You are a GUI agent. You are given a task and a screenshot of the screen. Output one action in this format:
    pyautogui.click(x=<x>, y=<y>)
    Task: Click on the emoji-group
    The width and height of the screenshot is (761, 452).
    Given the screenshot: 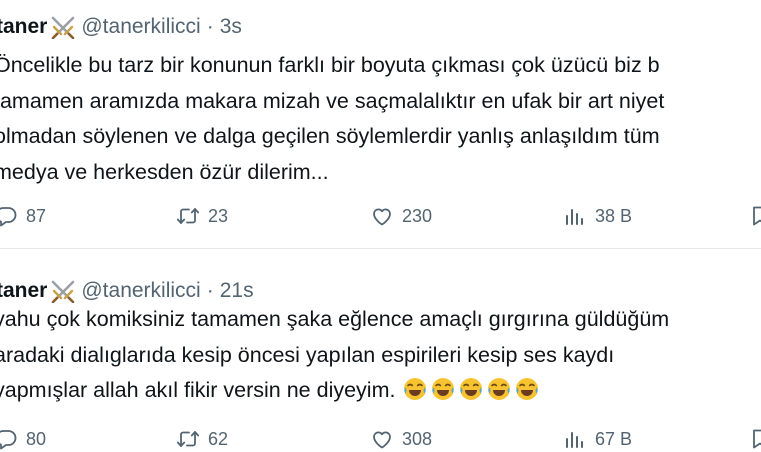 What is the action you would take?
    pyautogui.click(x=471, y=389)
    